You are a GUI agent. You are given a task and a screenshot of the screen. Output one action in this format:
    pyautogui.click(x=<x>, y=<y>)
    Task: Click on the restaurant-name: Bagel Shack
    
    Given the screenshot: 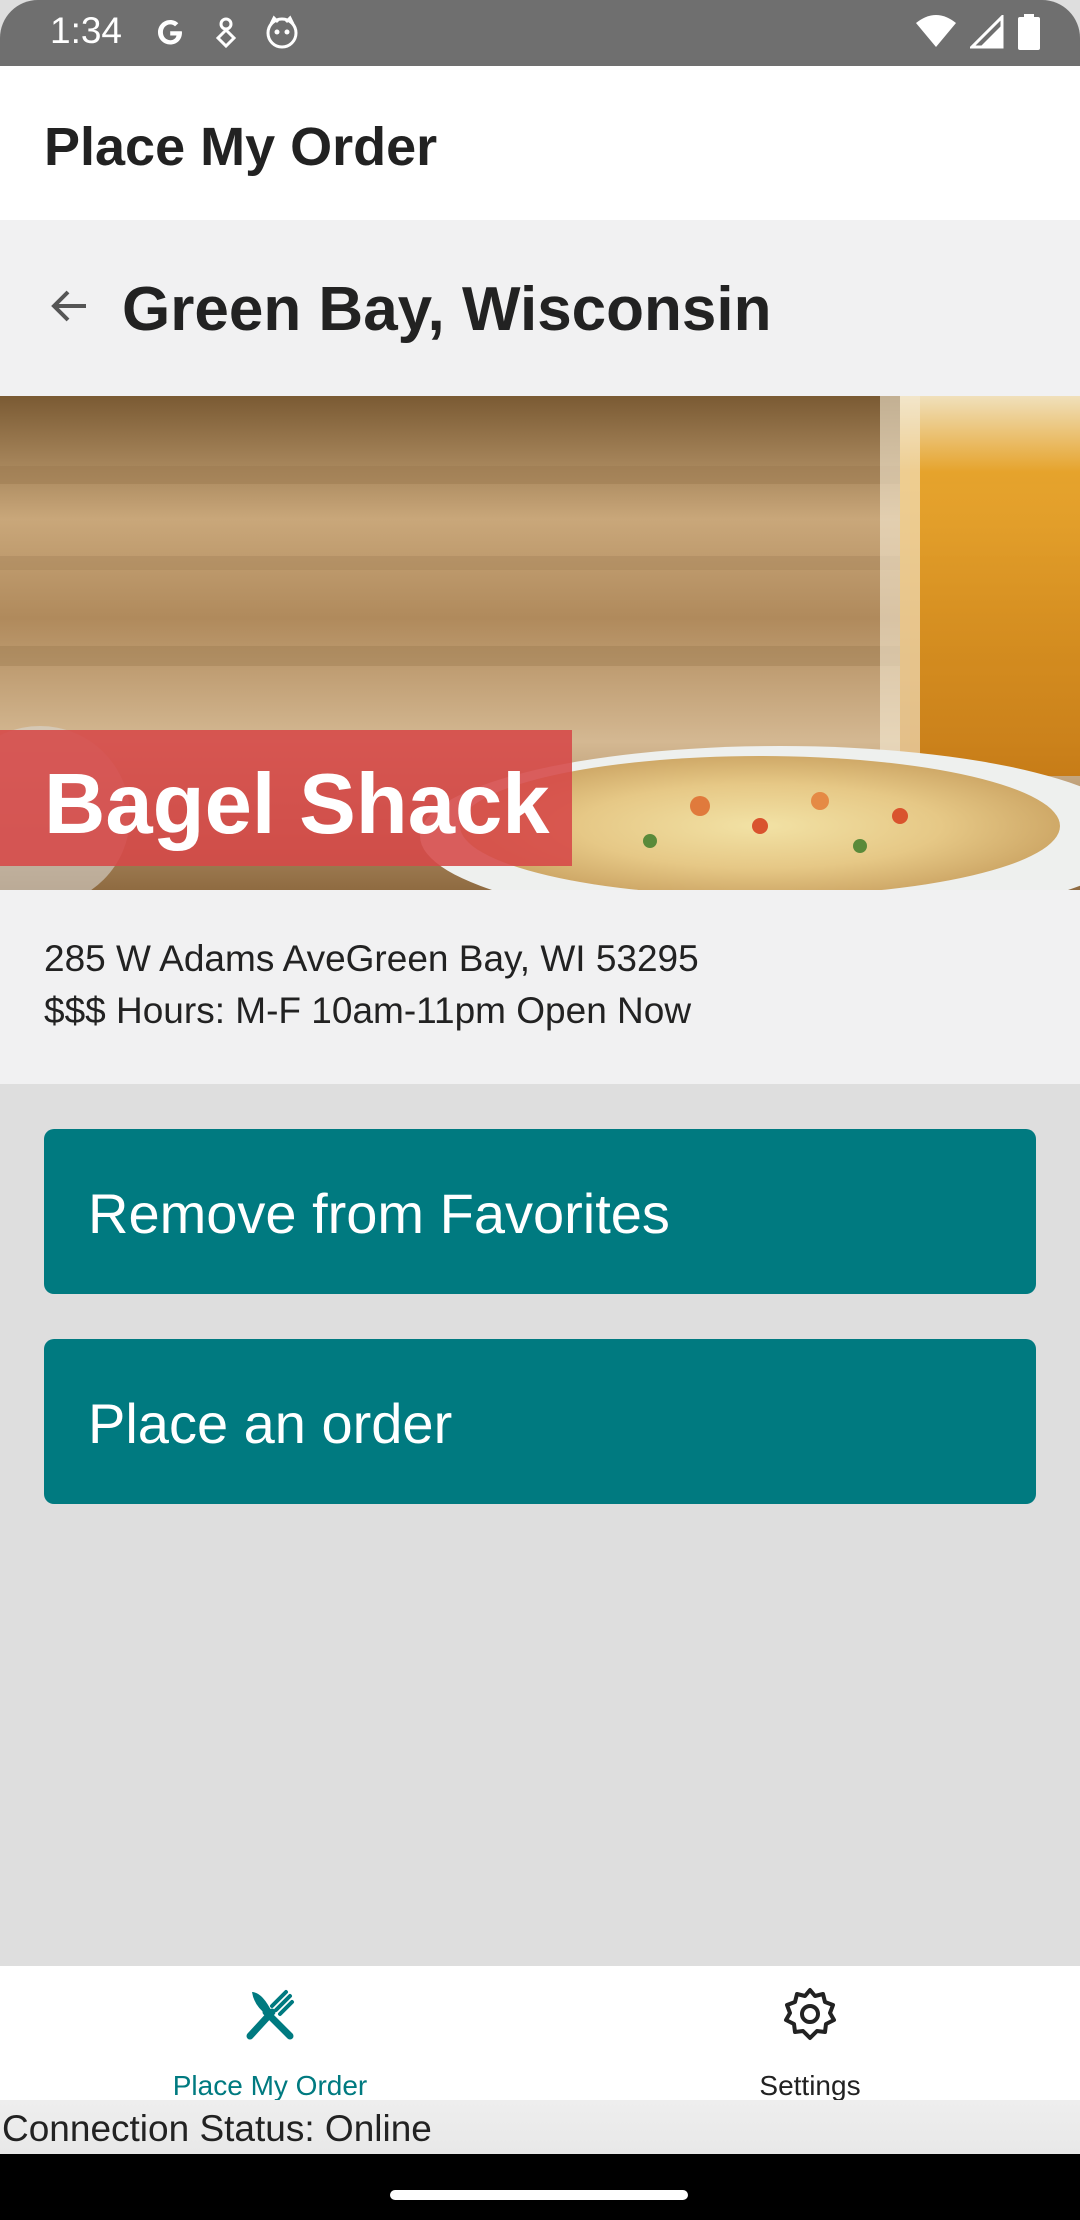 What is the action you would take?
    pyautogui.click(x=297, y=804)
    